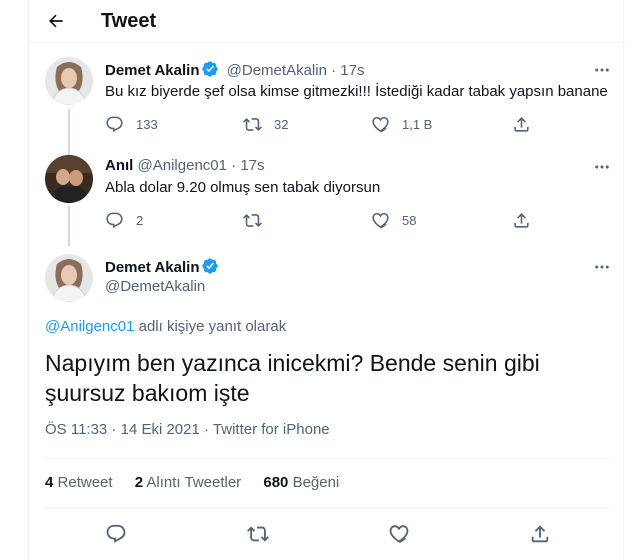  What do you see at coordinates (265, 124) in the screenshot?
I see `tweet1-retweet-button: 32` at bounding box center [265, 124].